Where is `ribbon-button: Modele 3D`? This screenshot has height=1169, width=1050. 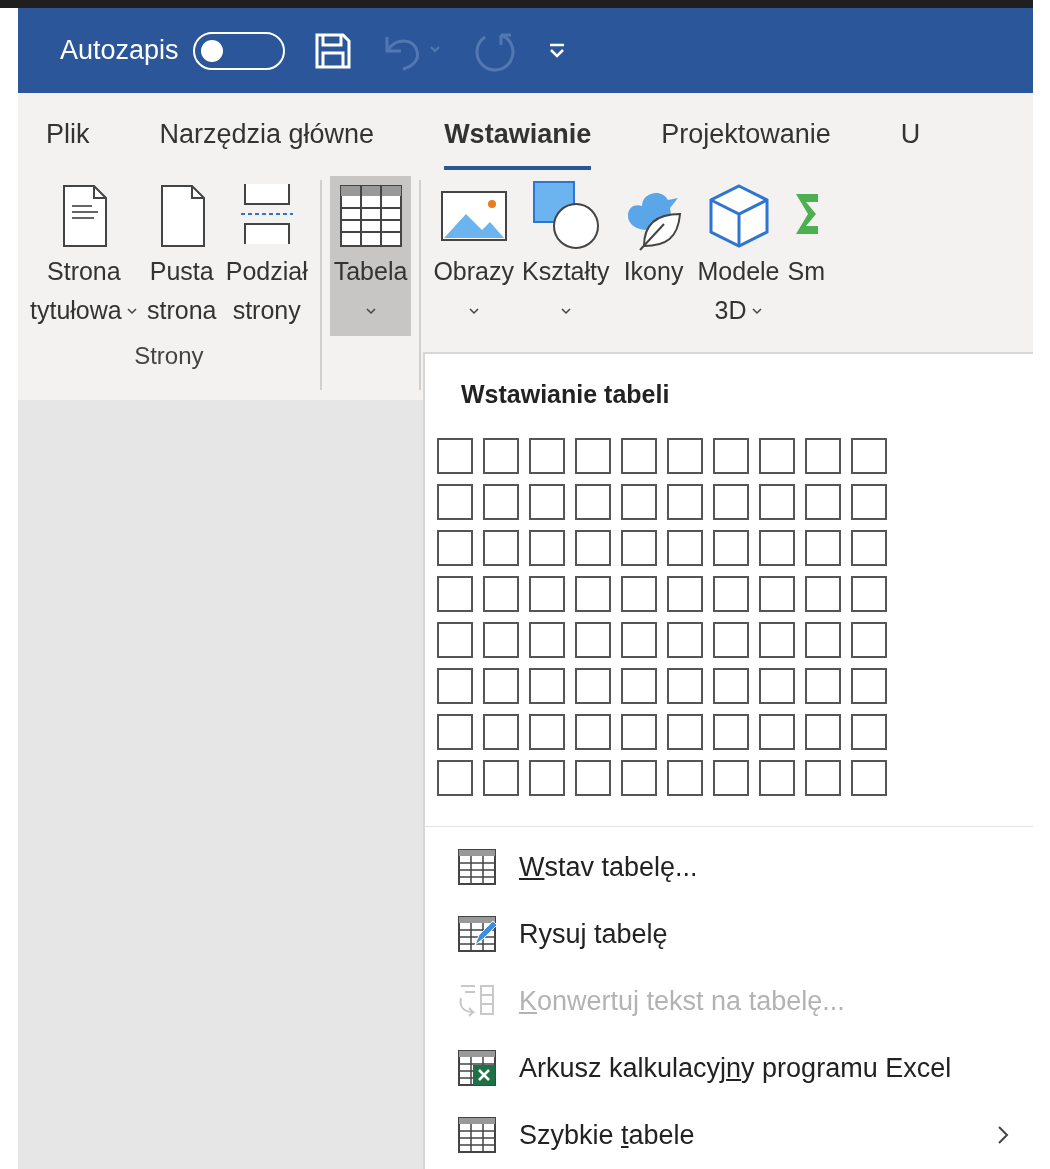 ribbon-button: Modele 3D is located at coordinates (738, 256).